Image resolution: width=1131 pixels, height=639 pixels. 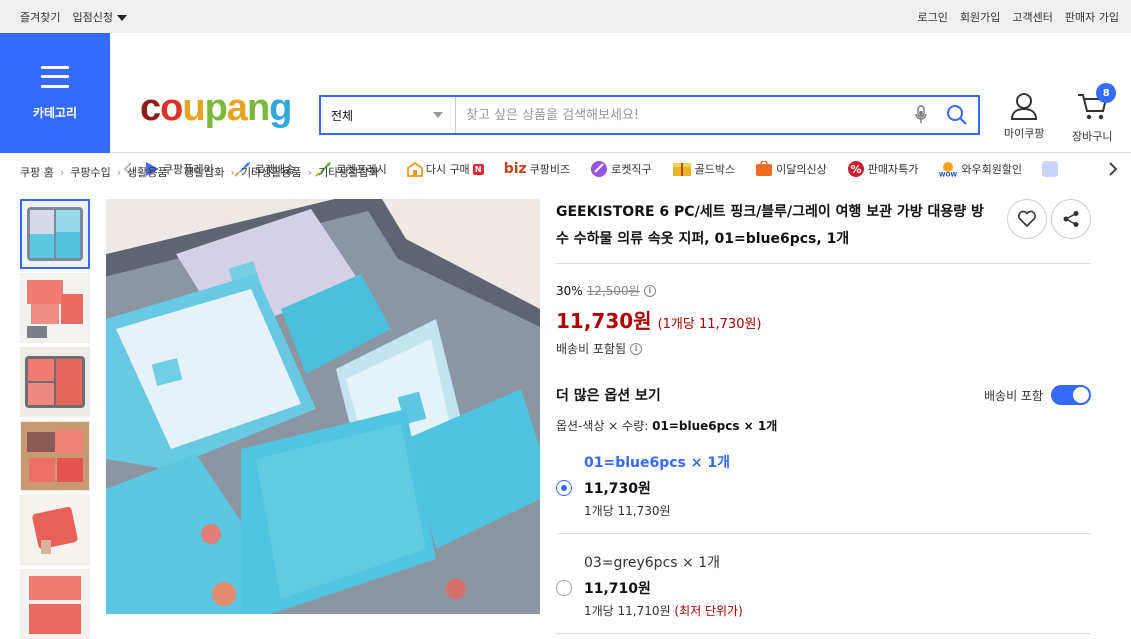 I want to click on sale-price: 11,730원, so click(x=604, y=321).